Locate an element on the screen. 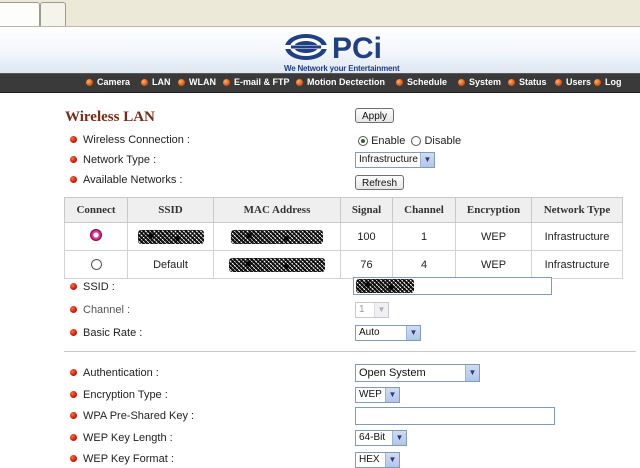  wpa-key-input is located at coordinates (455, 416).